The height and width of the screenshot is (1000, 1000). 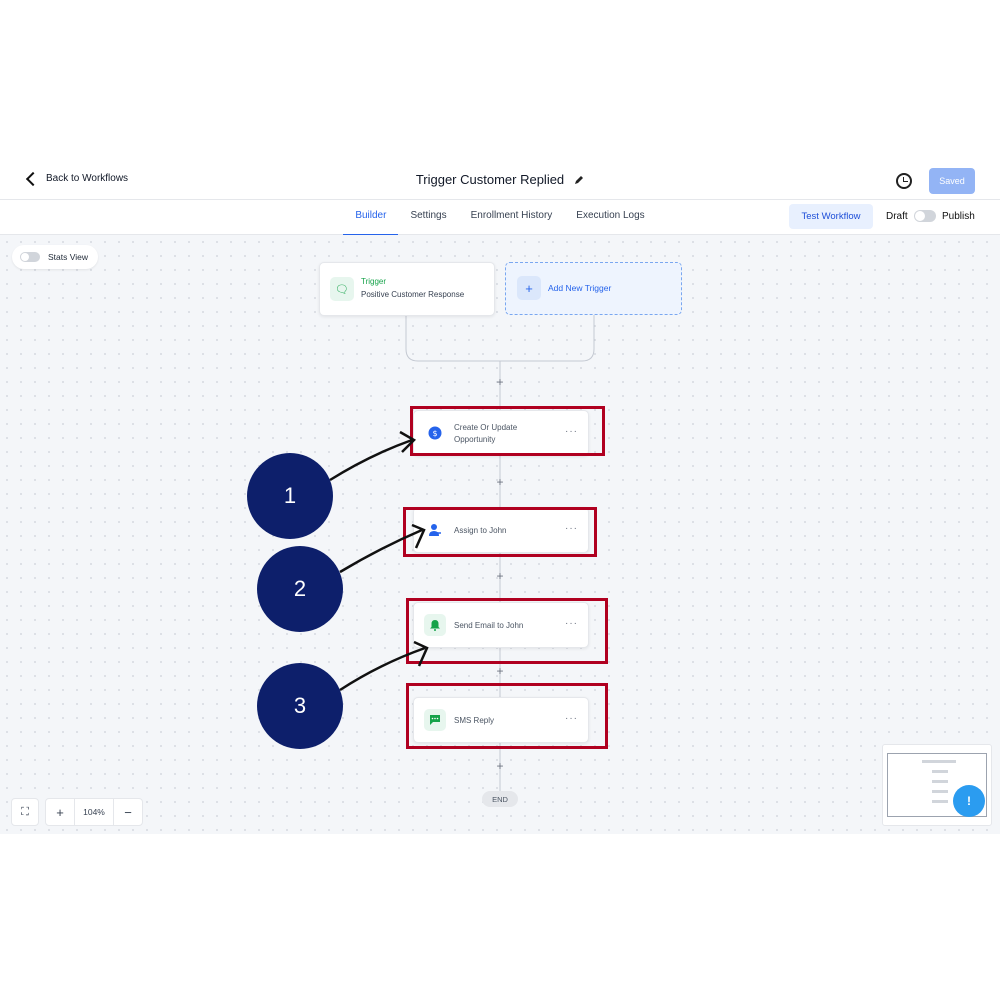 What do you see at coordinates (413, 294) in the screenshot?
I see `trigger-name: Positive Customer Response` at bounding box center [413, 294].